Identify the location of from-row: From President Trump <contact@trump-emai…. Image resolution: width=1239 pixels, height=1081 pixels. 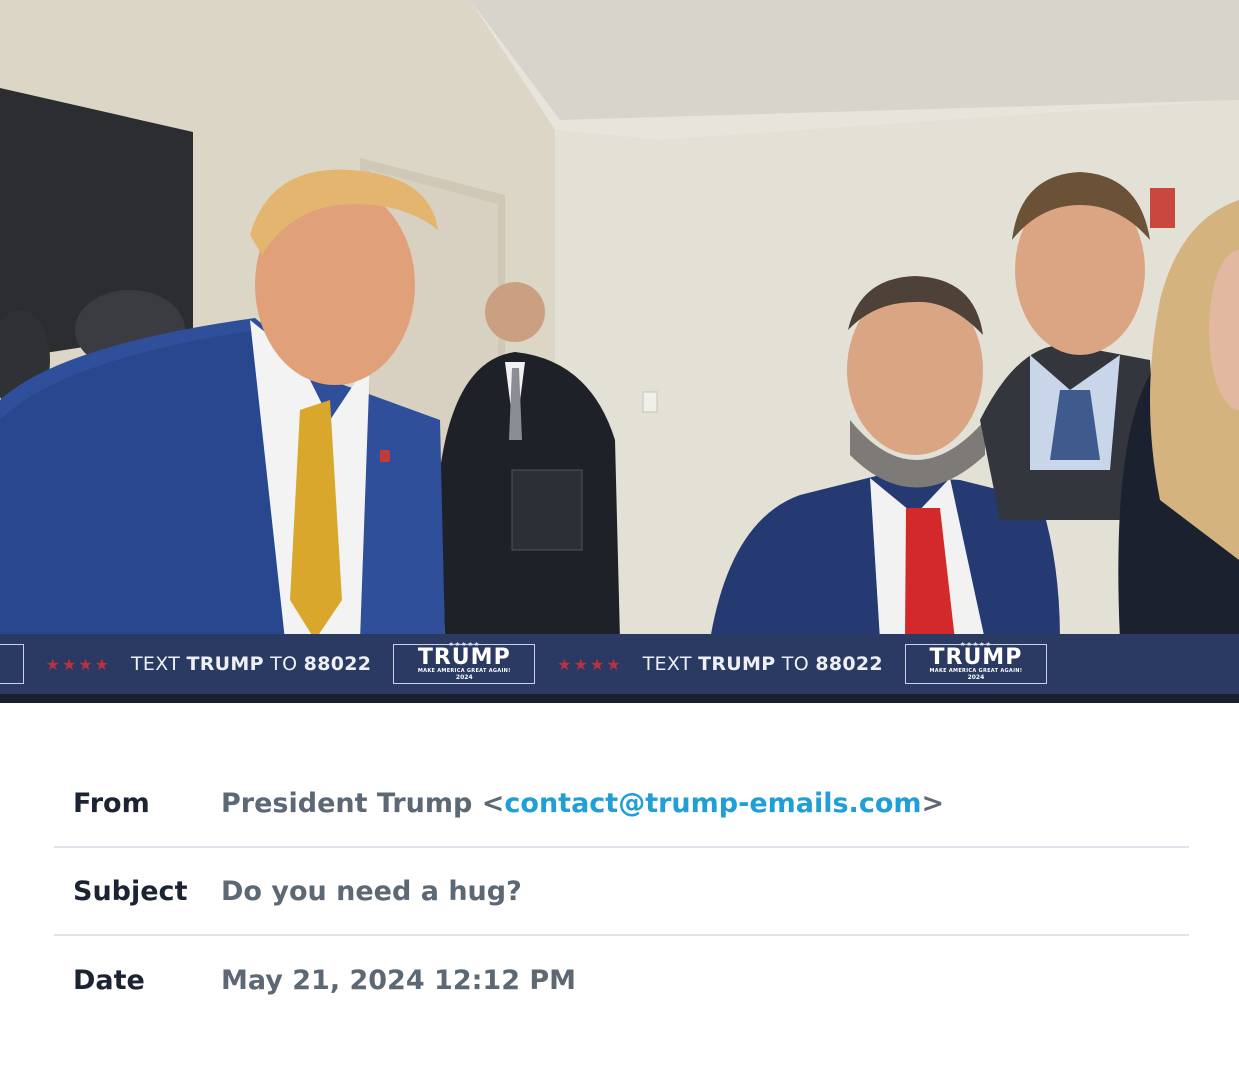
(621, 804).